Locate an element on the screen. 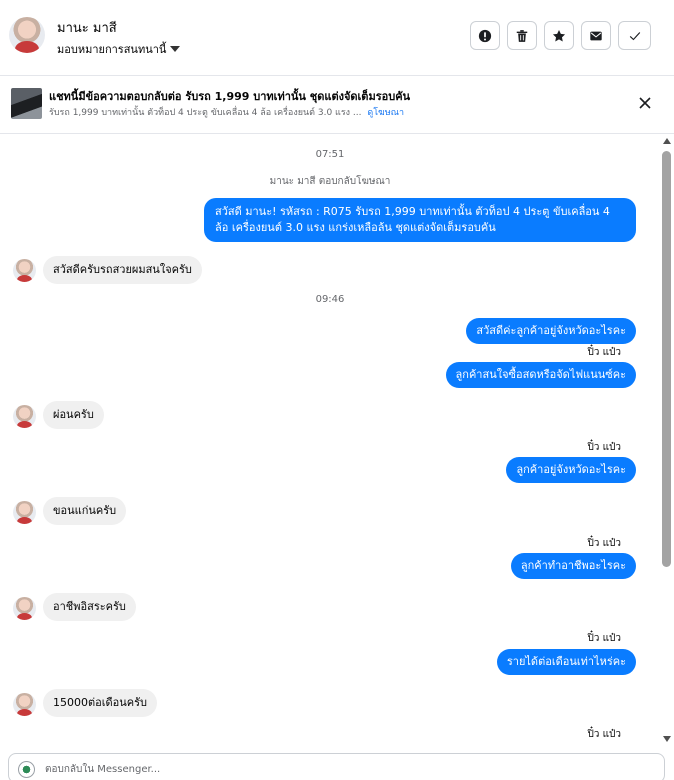 The width and height of the screenshot is (674, 780). ad-thumbnail is located at coordinates (26, 103).